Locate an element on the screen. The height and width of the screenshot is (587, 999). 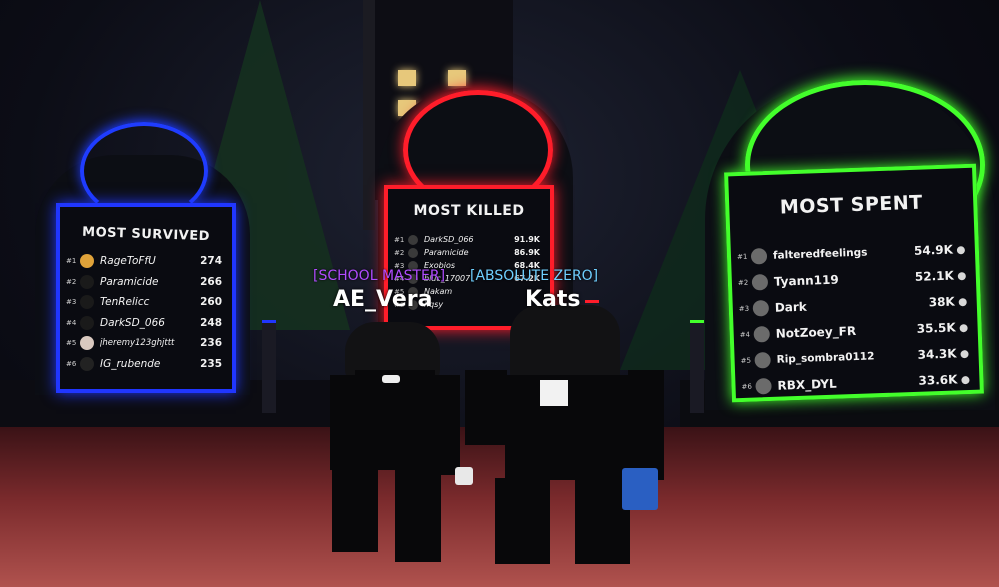
stat-value: 248 is located at coordinates (211, 322).